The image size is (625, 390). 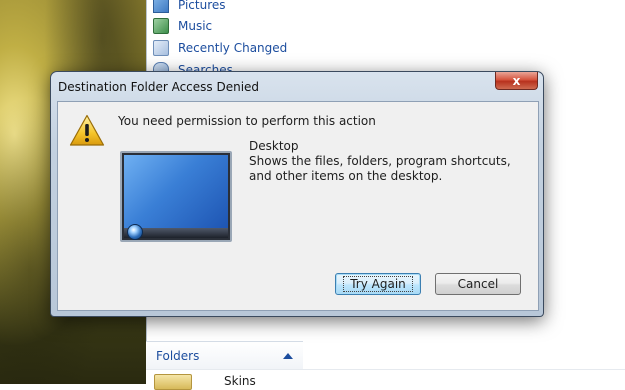 I want to click on close-button: x, so click(x=516, y=81).